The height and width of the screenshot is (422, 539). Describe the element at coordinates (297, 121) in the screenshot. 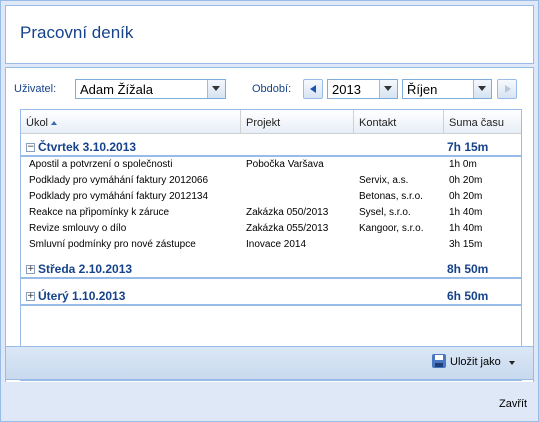

I see `column-header-project: Projekt` at that location.